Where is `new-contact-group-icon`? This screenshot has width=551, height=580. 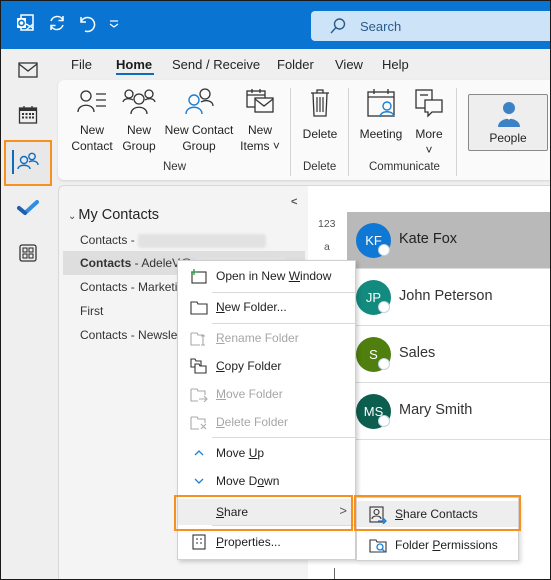
new-contact-group-icon is located at coordinates (199, 103).